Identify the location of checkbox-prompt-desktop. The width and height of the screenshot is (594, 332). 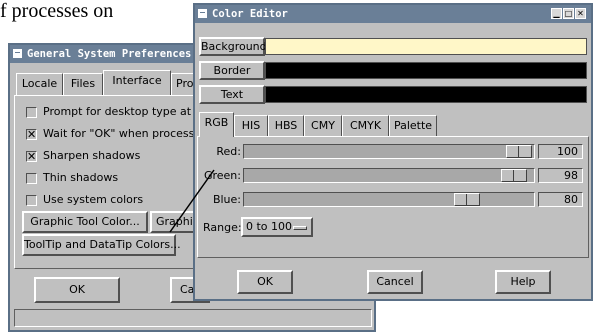
(31, 112).